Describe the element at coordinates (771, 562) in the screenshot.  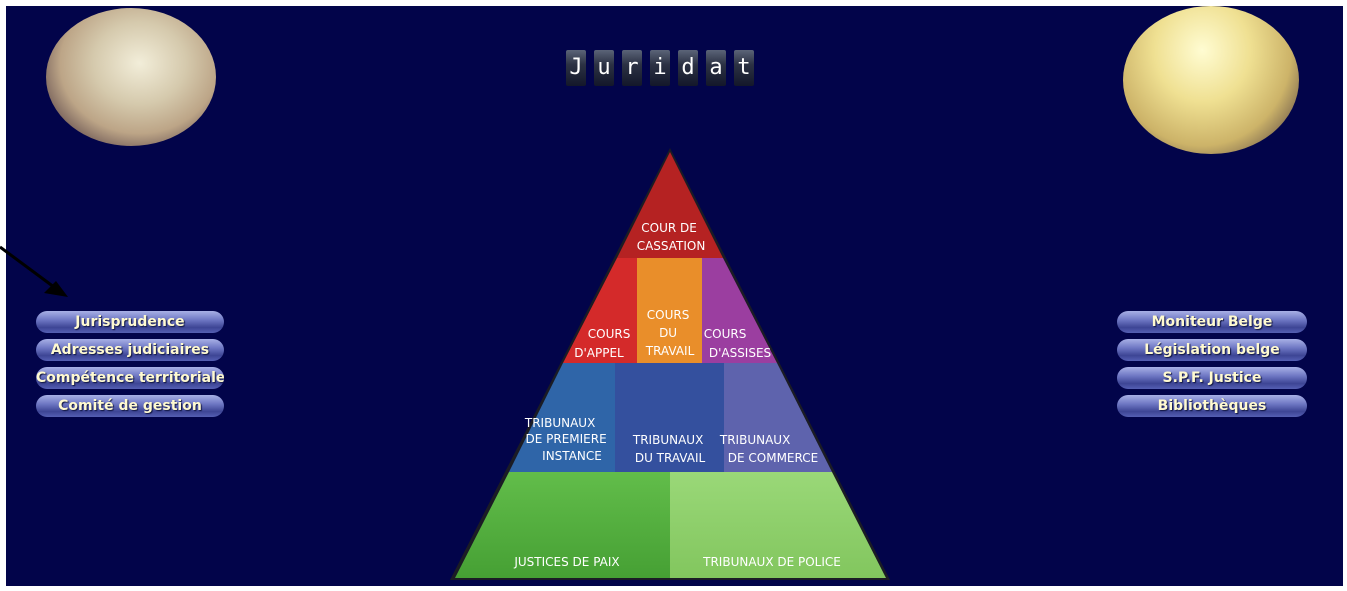
I see `tribunaux-de-police-label: TRIBUNAUX DE POLICE` at that location.